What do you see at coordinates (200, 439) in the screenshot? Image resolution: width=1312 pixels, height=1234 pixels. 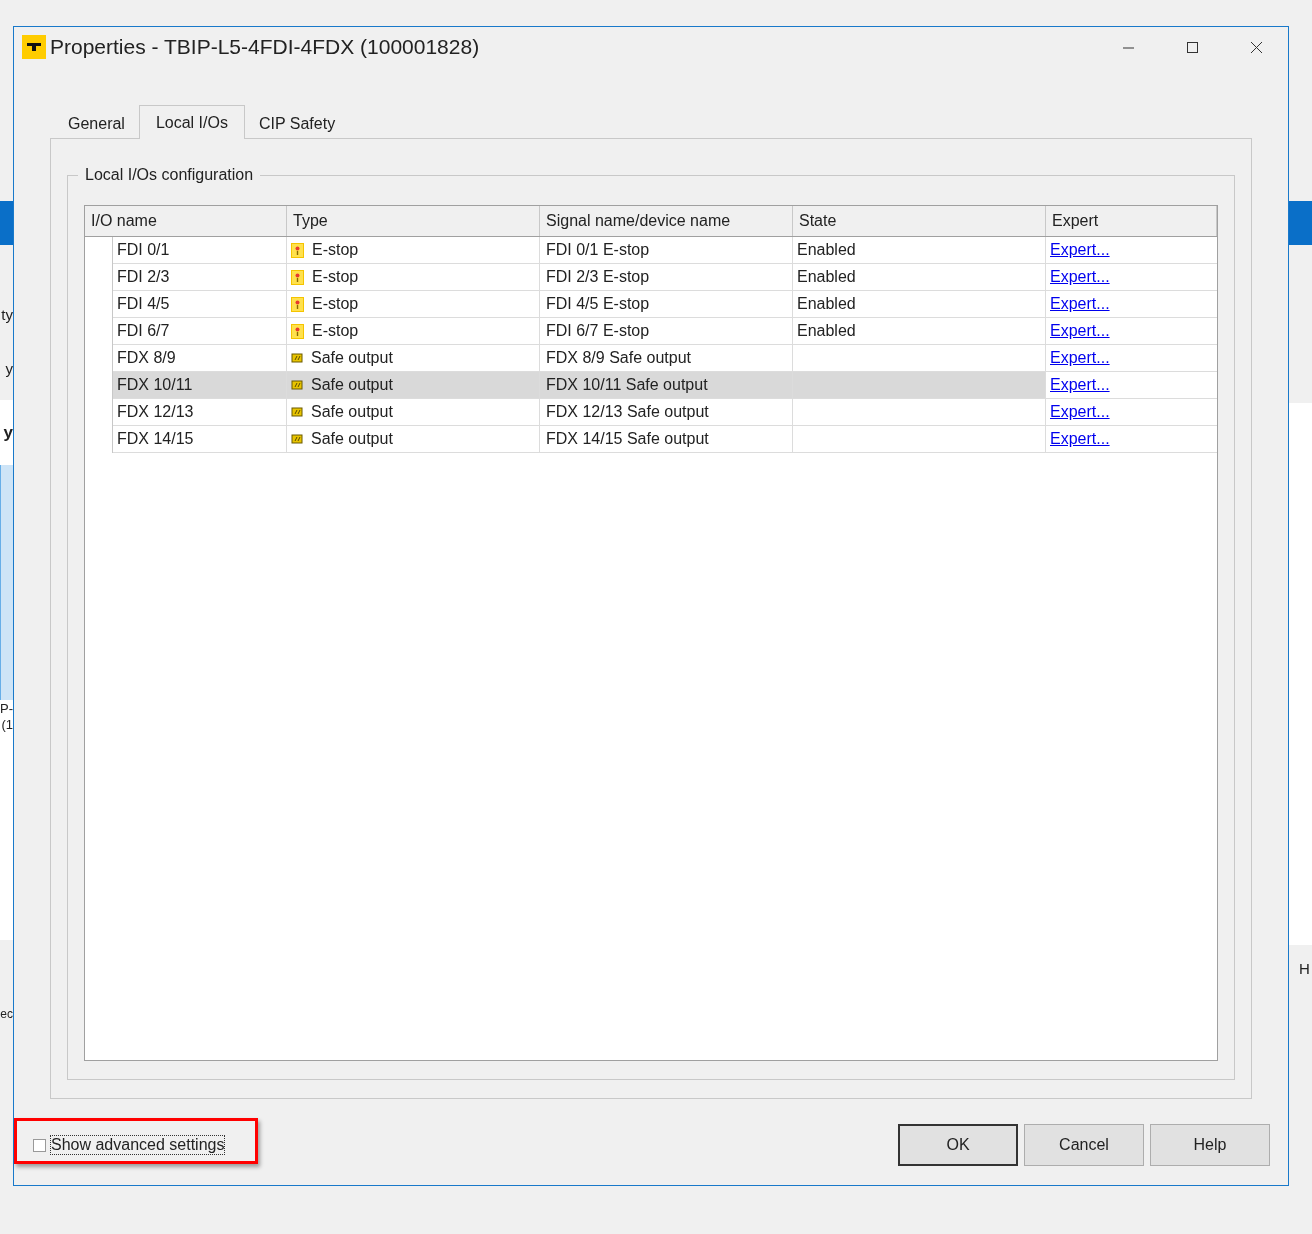 I see `table-cell: FDX 14/15` at bounding box center [200, 439].